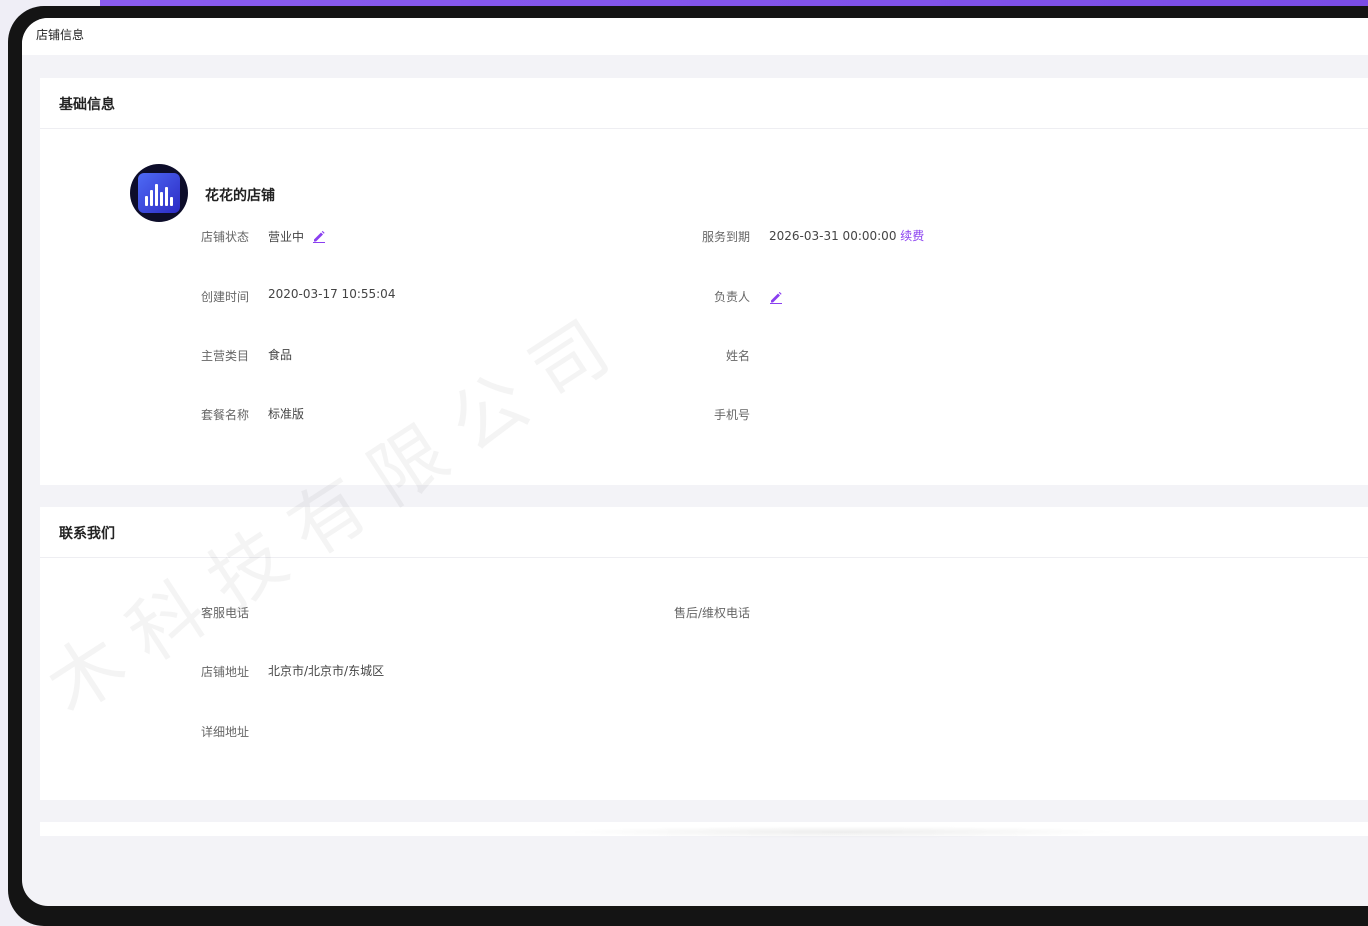 Image resolution: width=1368 pixels, height=926 pixels. I want to click on category-label: 主营类目, so click(224, 356).